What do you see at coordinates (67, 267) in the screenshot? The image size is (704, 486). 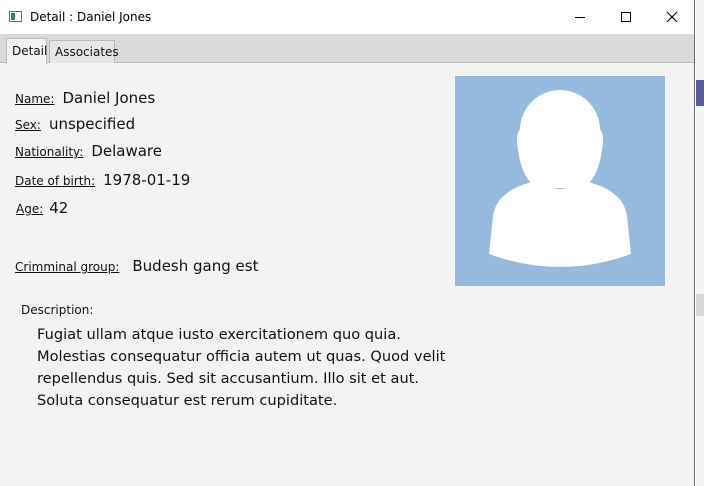 I see `group-label: Crimminal group:` at bounding box center [67, 267].